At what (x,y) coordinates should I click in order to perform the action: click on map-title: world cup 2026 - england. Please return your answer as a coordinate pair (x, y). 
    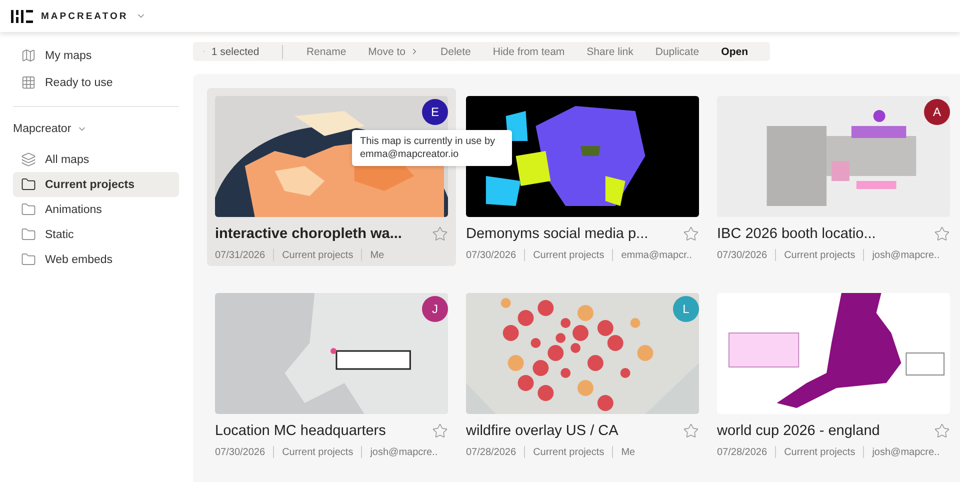
    Looking at the image, I should click on (798, 431).